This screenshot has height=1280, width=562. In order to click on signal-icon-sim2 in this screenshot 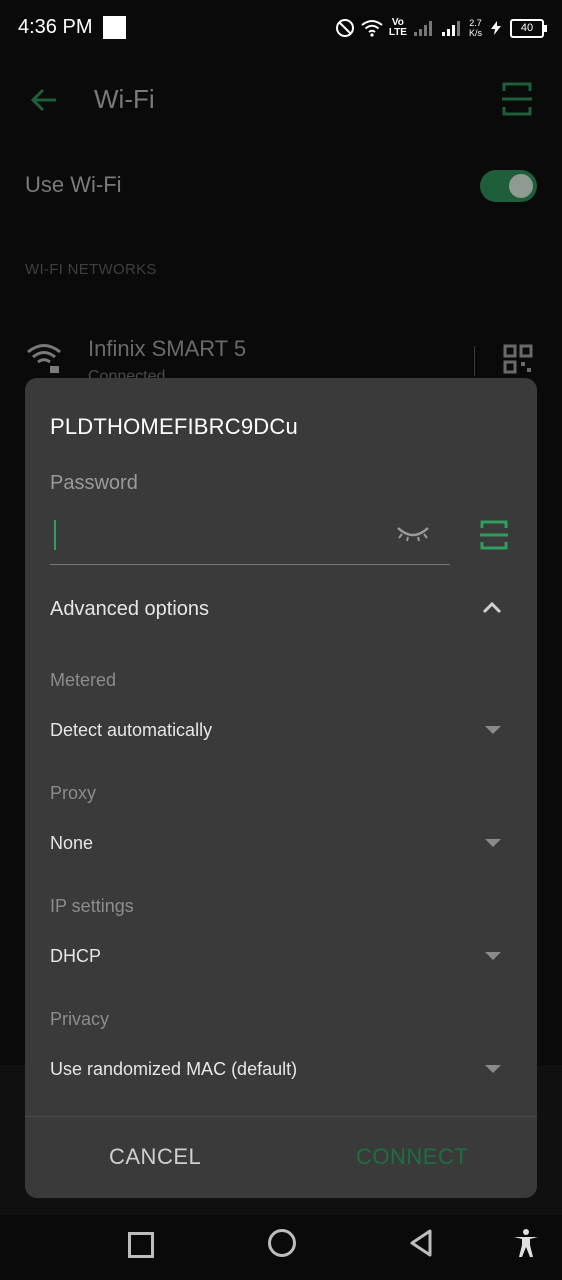, I will do `click(450, 28)`.